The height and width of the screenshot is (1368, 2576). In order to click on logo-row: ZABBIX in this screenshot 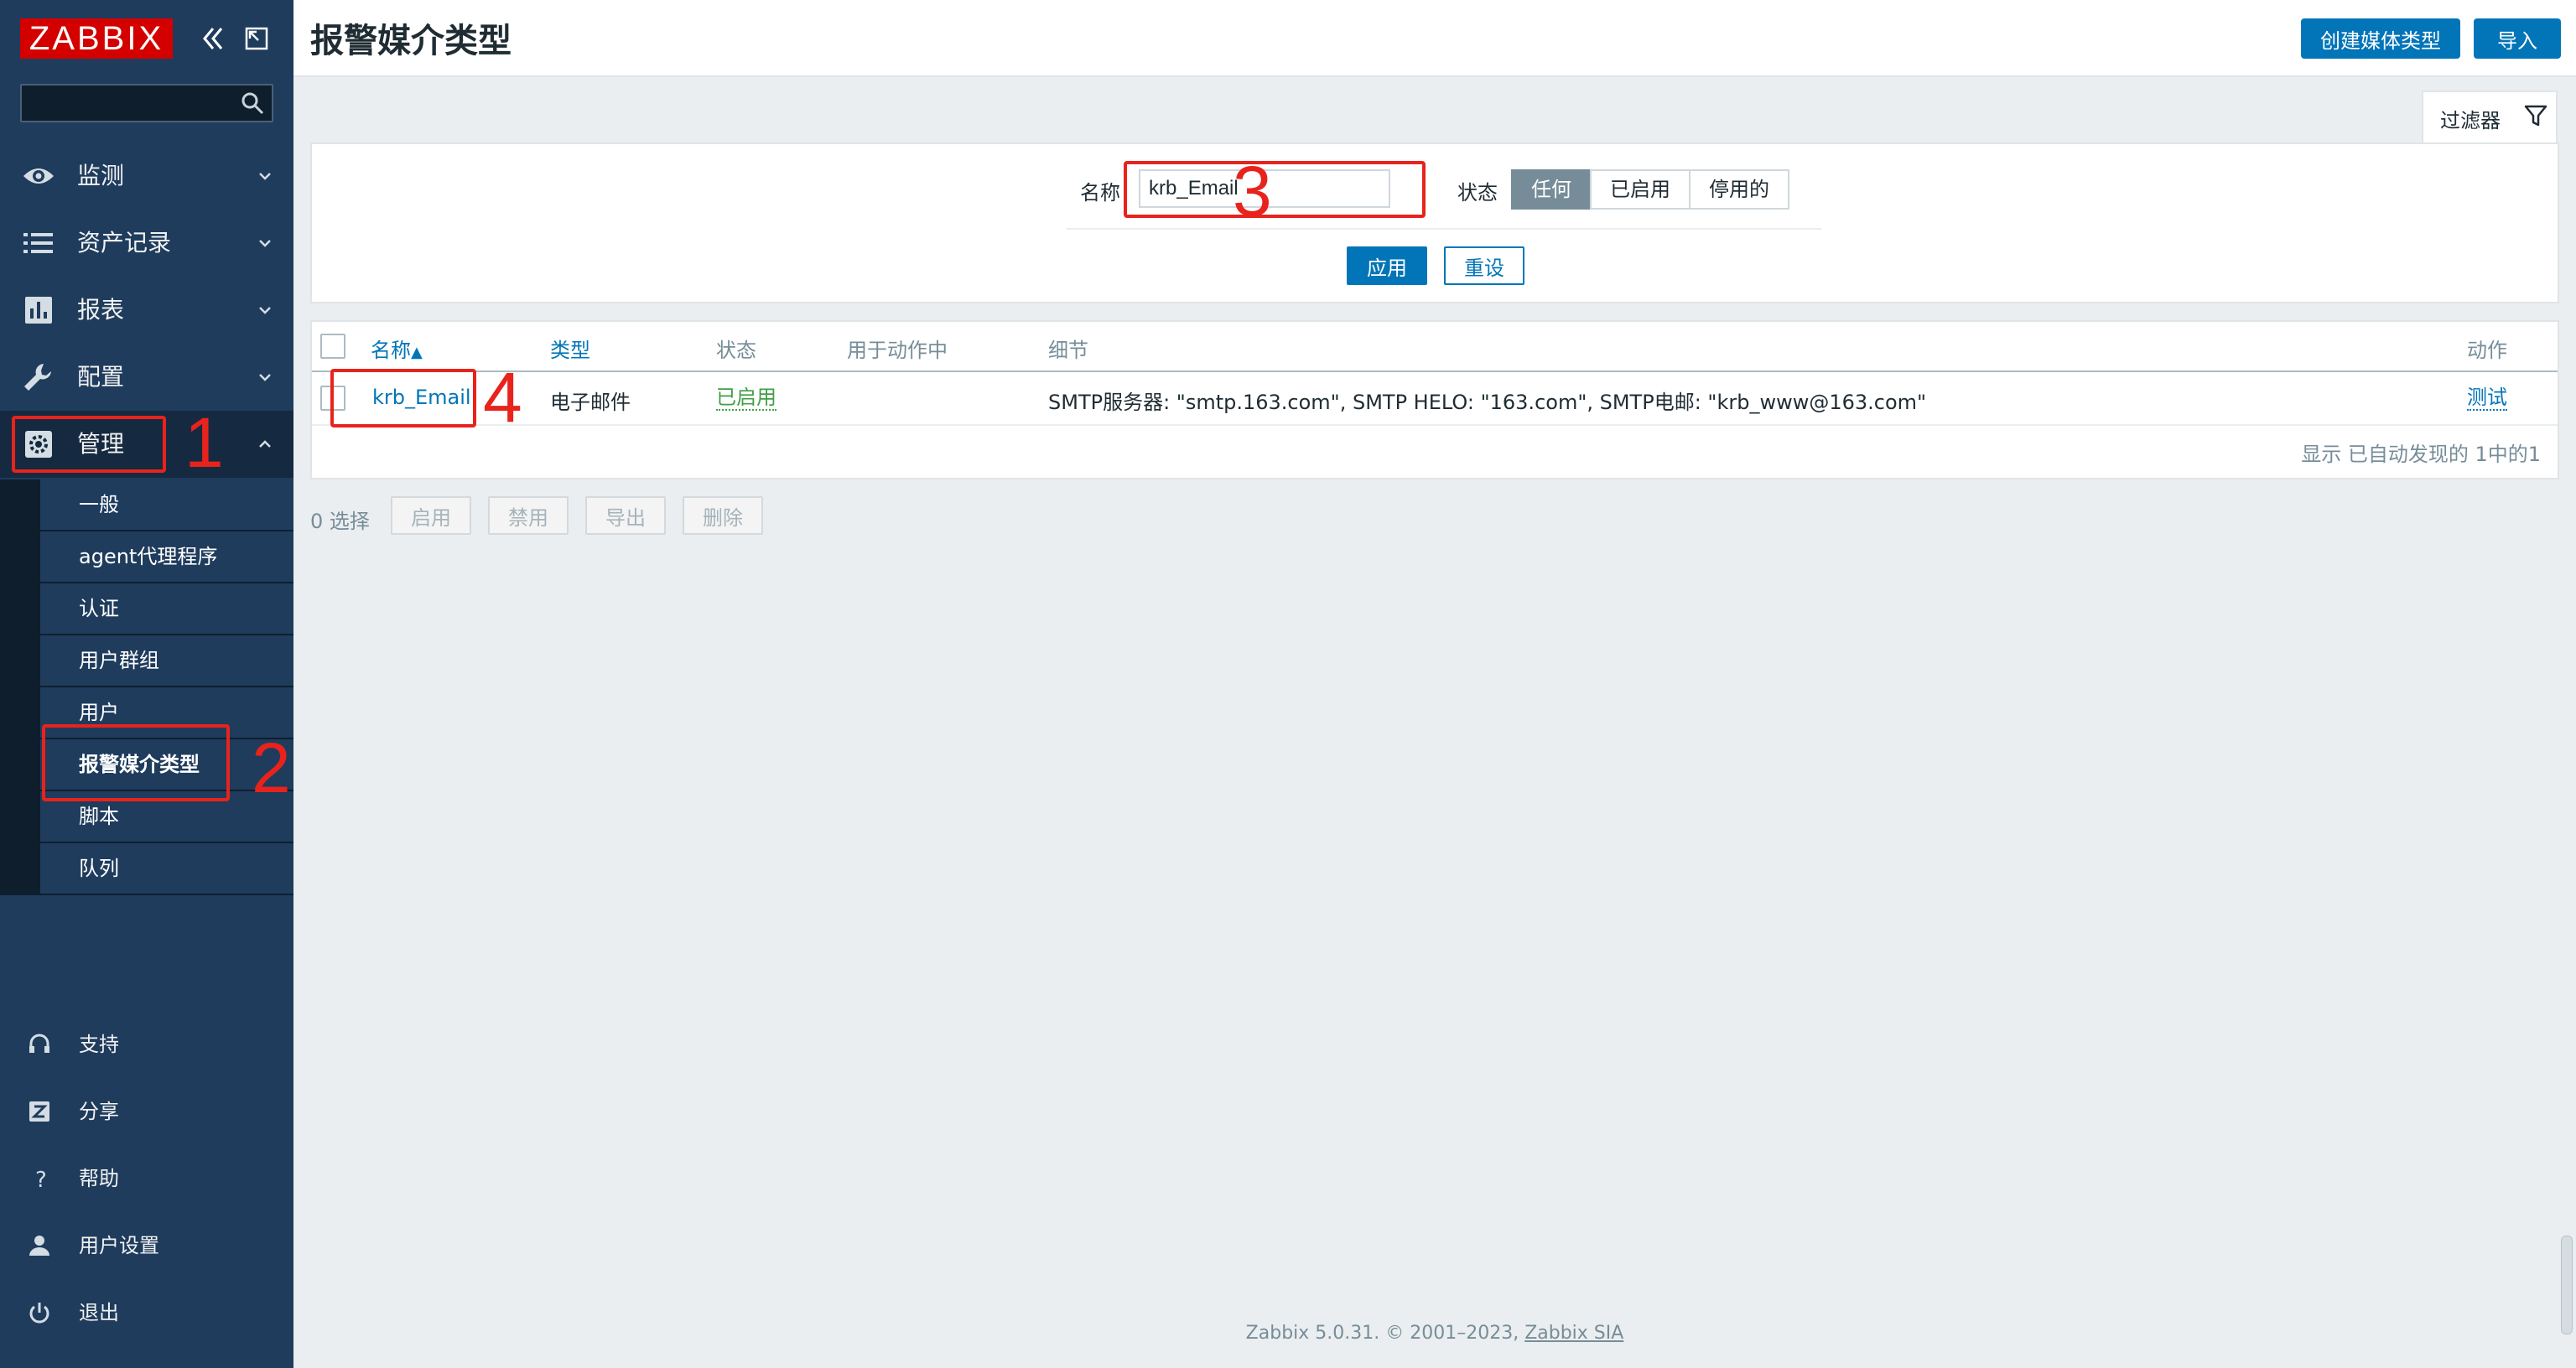, I will do `click(150, 38)`.